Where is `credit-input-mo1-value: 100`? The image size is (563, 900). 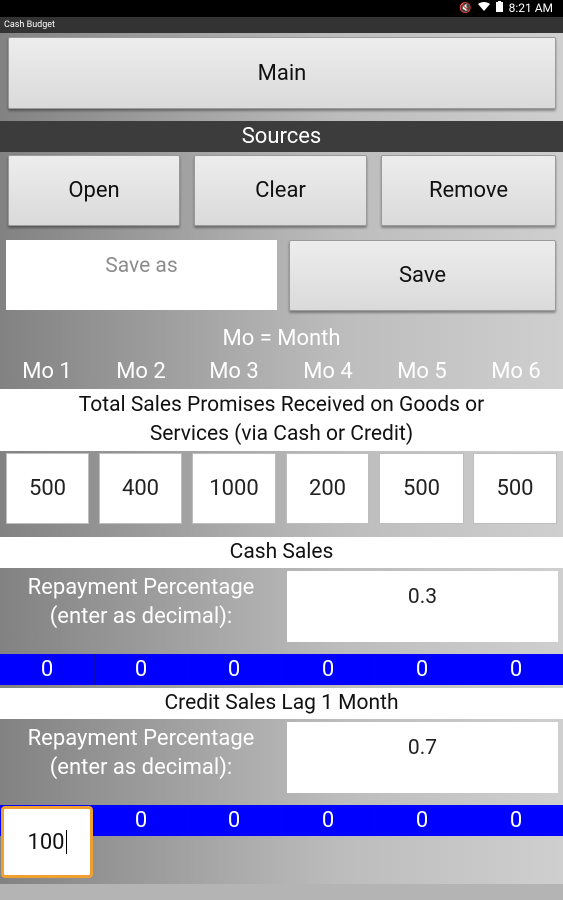 credit-input-mo1-value: 100 is located at coordinates (46, 842).